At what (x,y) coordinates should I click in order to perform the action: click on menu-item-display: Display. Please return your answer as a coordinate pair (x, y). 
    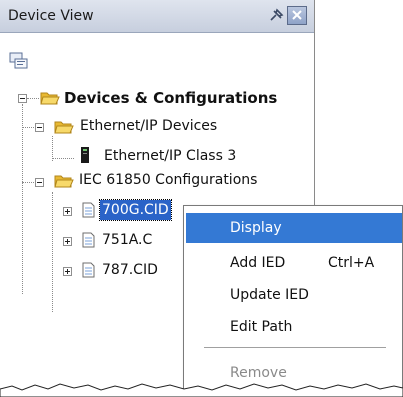
    Looking at the image, I should click on (294, 228).